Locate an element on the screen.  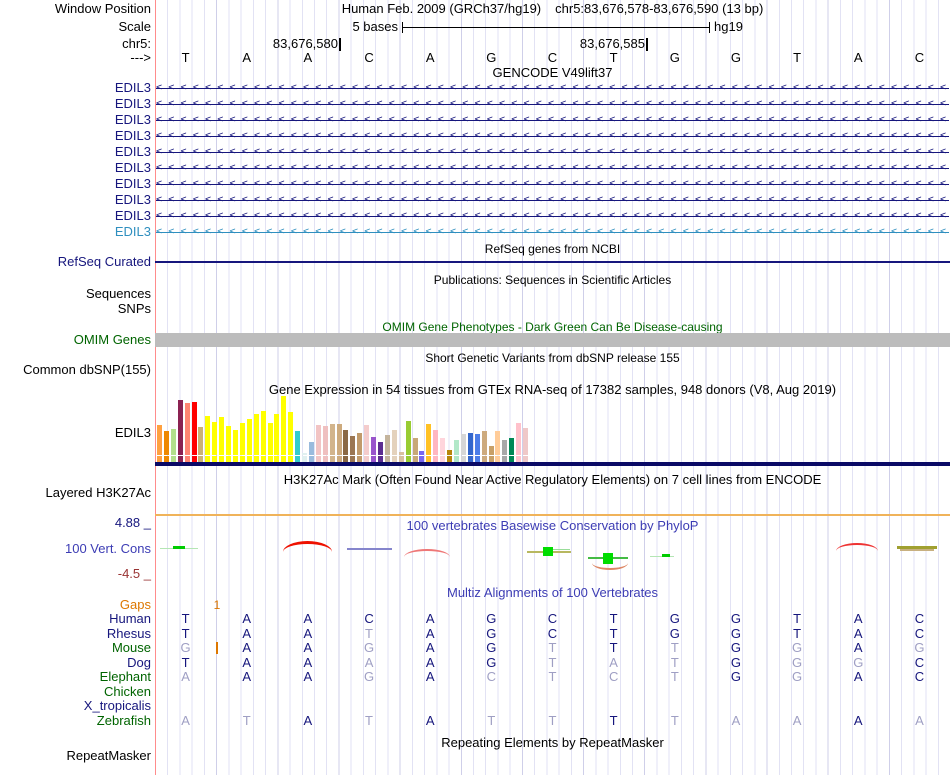
phylop-box is located at coordinates (548, 551).